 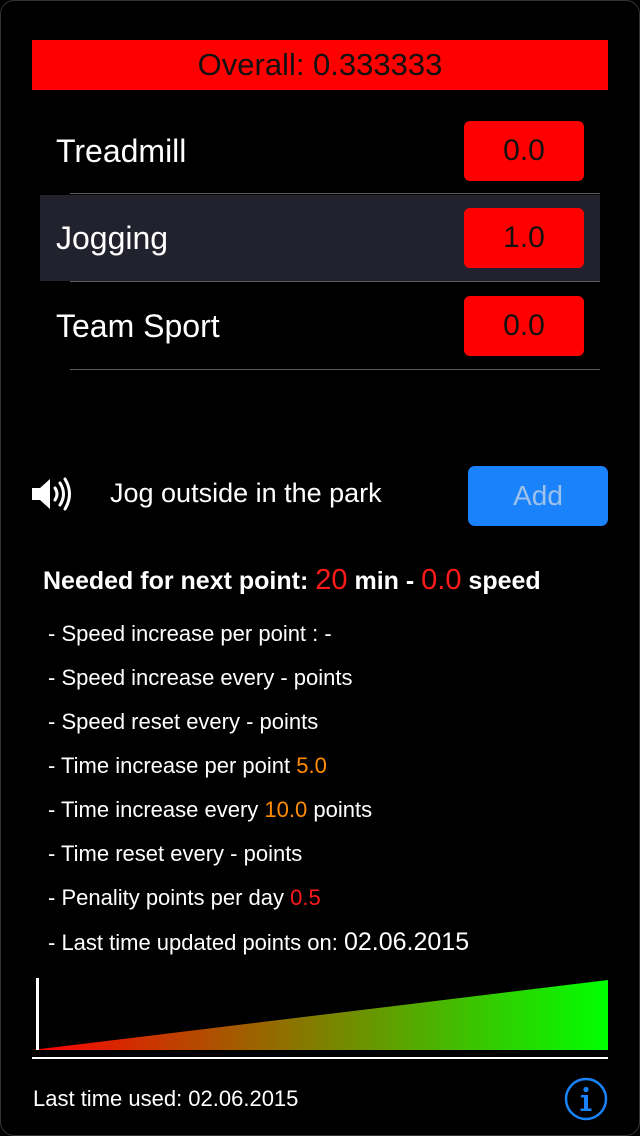 I want to click on activity-value: 1.0, so click(x=524, y=237).